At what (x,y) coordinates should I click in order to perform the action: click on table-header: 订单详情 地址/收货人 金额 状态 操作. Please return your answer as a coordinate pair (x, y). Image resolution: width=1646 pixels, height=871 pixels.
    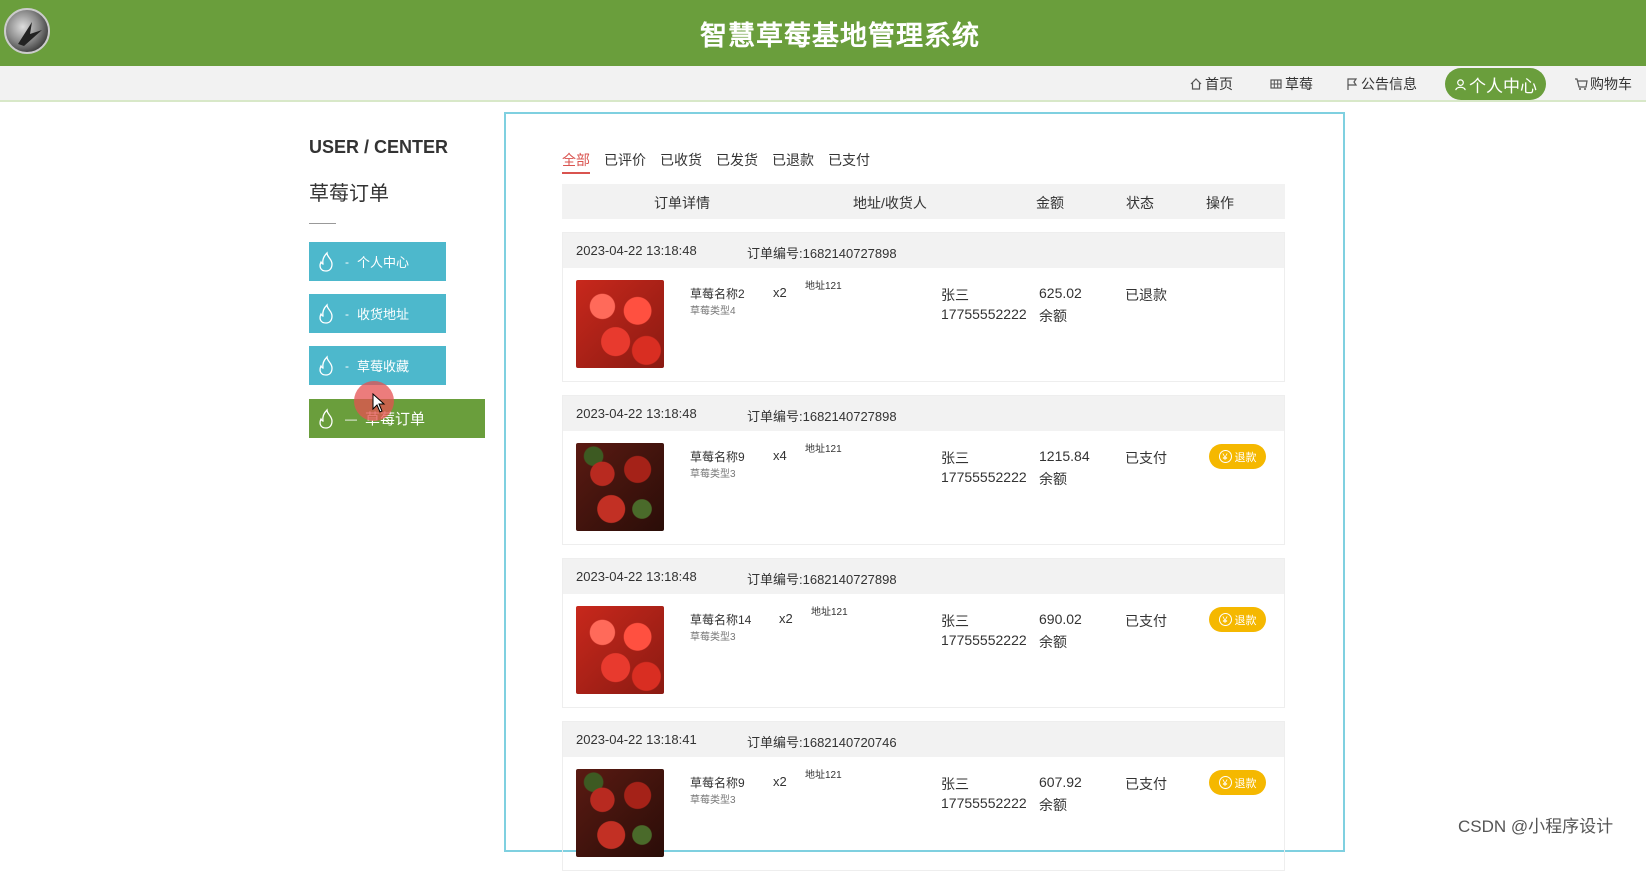
    Looking at the image, I should click on (923, 201).